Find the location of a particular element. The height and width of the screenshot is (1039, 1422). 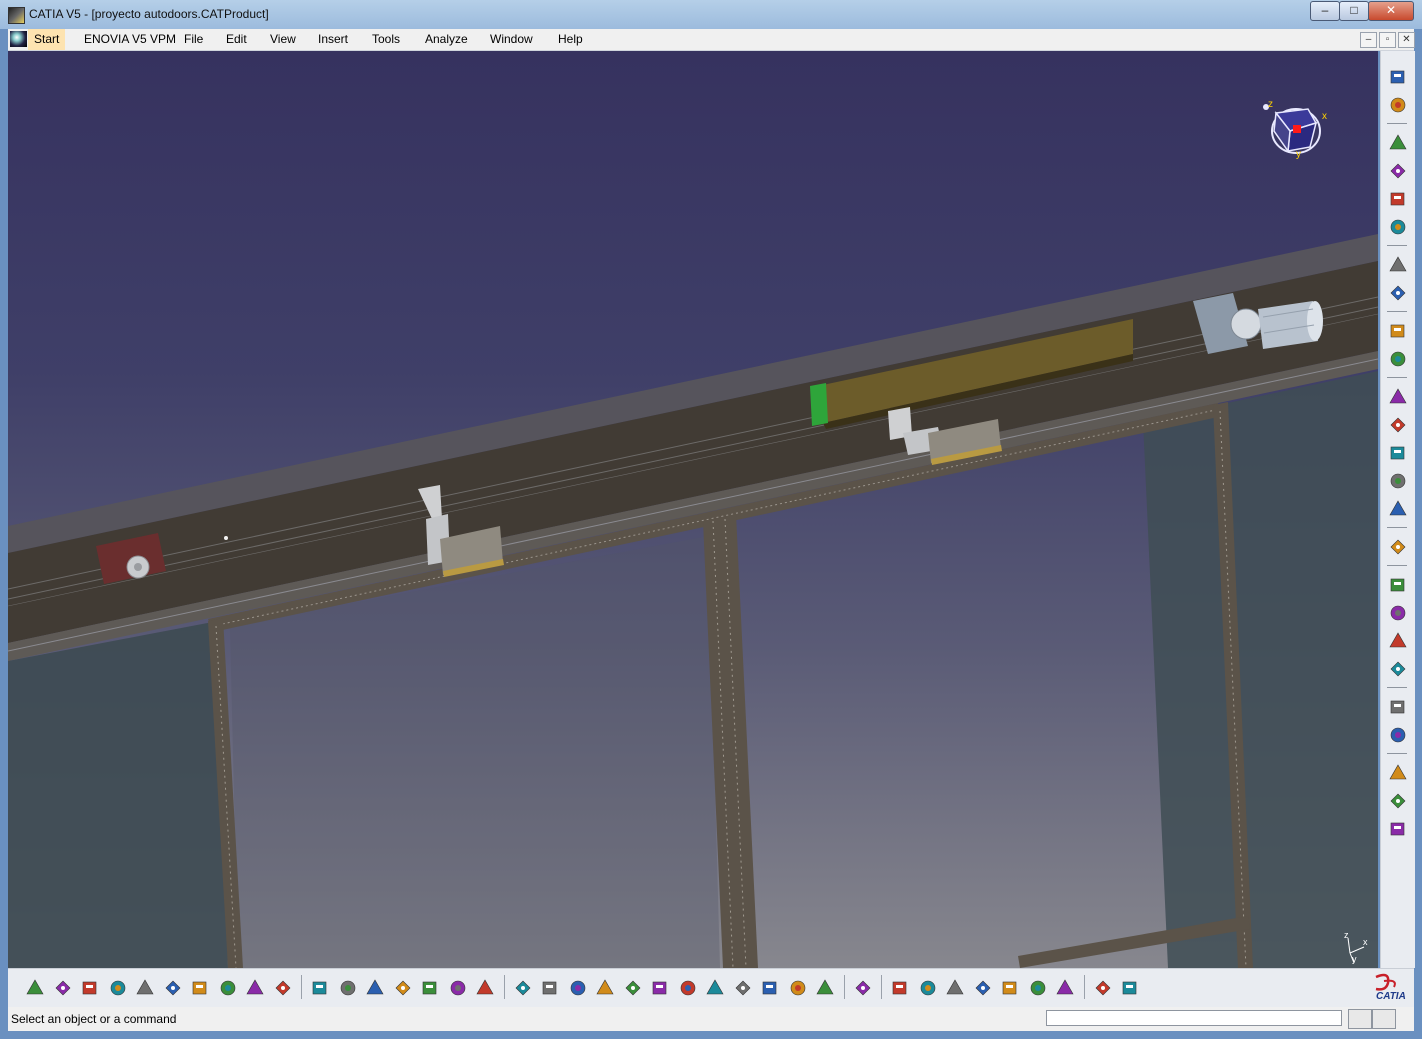

bottom-toolbar: CATIA is located at coordinates (711, 988).